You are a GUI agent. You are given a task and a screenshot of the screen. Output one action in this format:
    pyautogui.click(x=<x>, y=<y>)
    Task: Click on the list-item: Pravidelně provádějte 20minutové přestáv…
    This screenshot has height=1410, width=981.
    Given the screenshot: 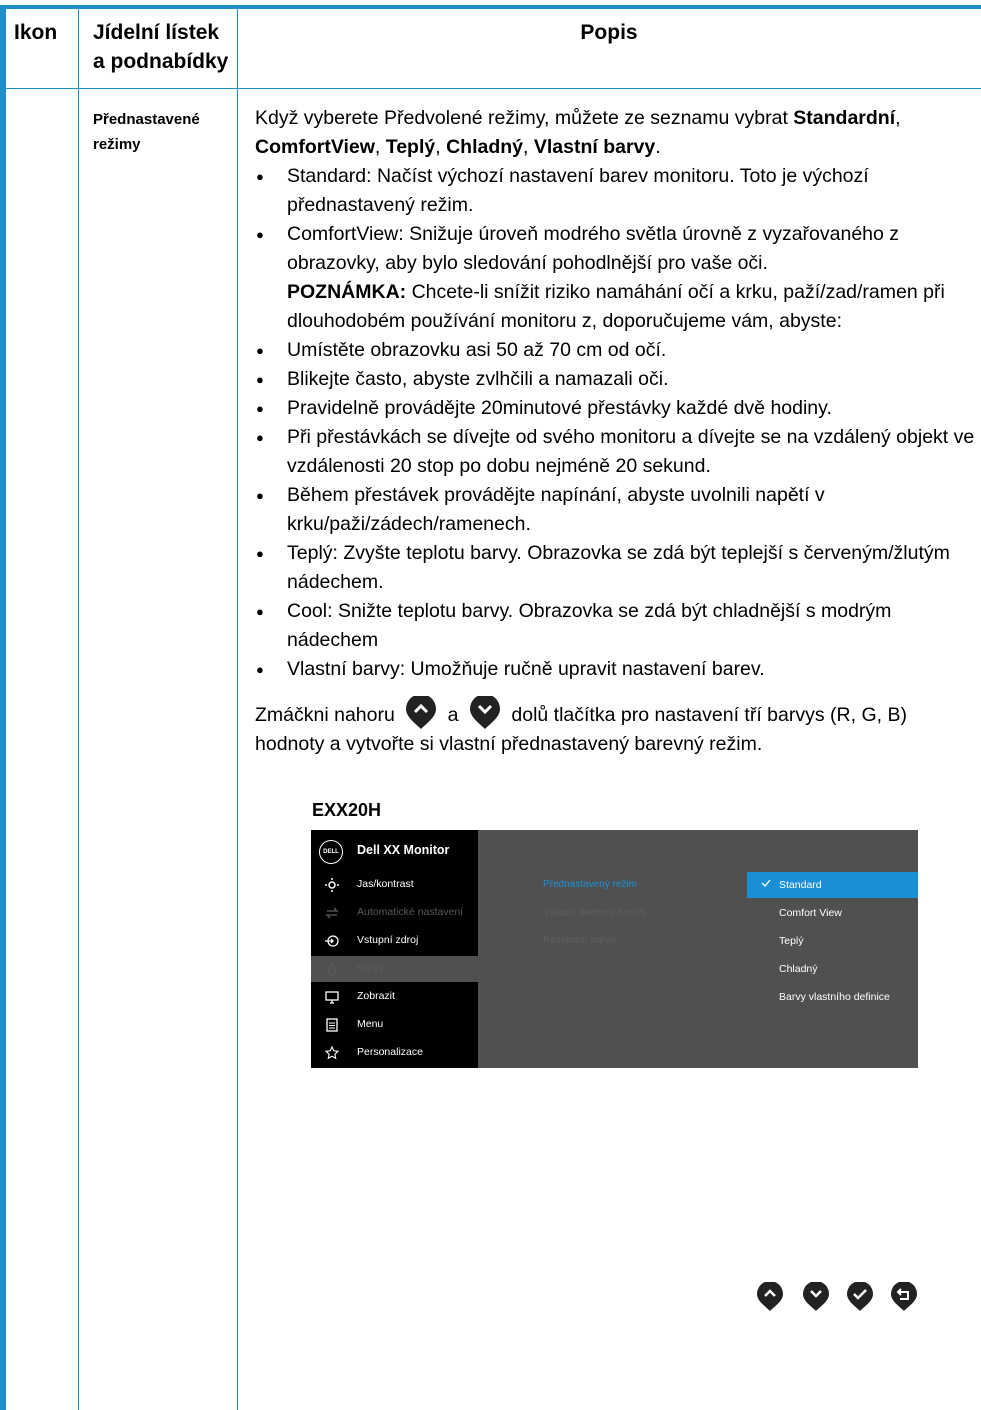 What is the action you would take?
    pyautogui.click(x=616, y=408)
    